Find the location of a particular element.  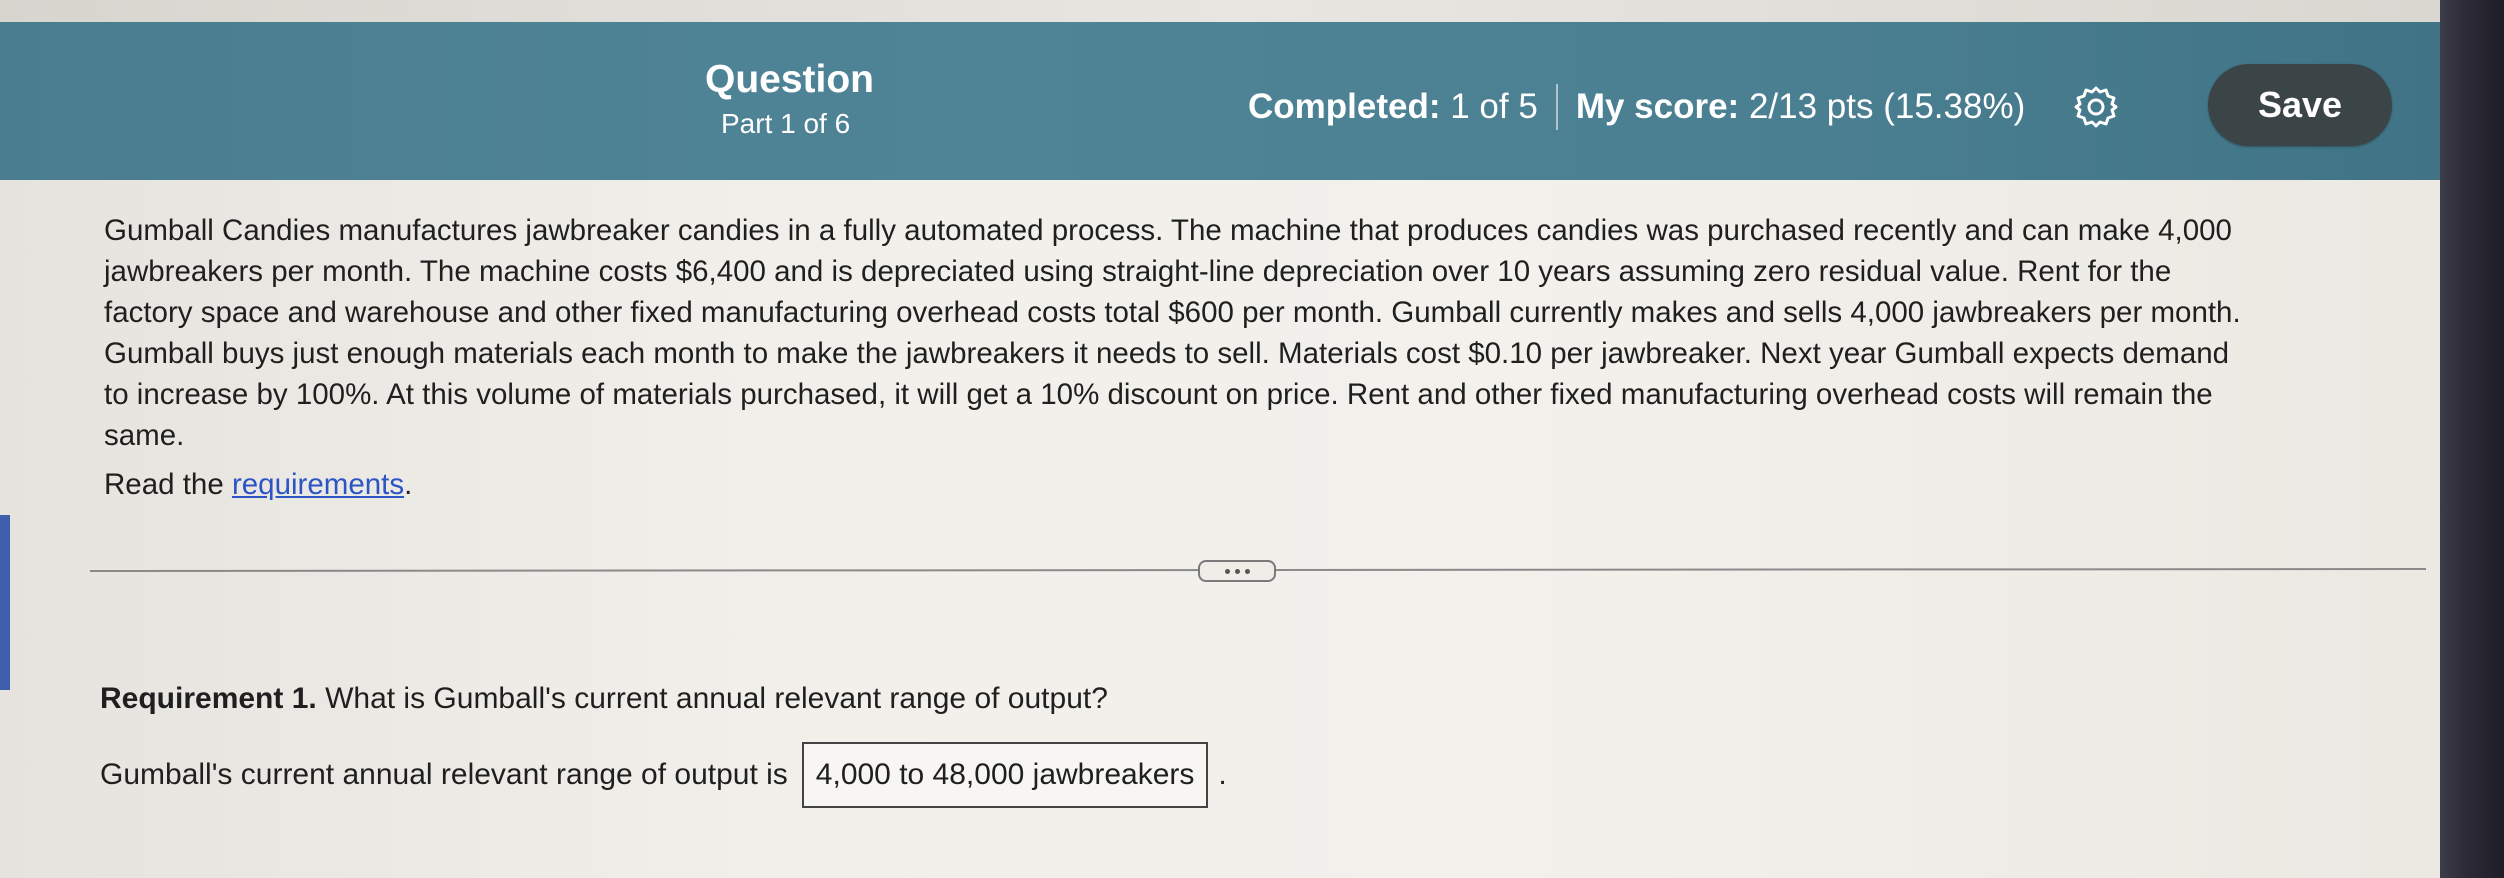

answer-field: 4,000 to 48,000 jawbreakers is located at coordinates (1005, 775).